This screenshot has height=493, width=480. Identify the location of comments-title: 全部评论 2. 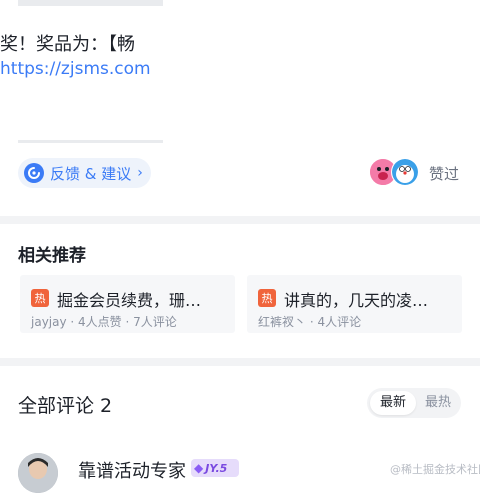
(65, 406).